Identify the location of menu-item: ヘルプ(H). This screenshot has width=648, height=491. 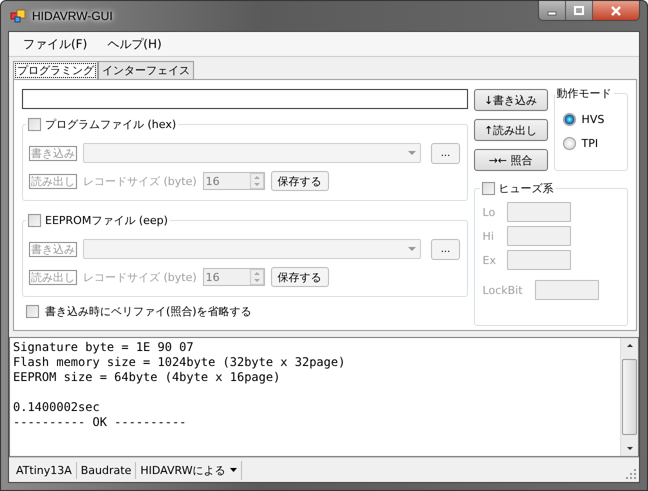
(134, 44).